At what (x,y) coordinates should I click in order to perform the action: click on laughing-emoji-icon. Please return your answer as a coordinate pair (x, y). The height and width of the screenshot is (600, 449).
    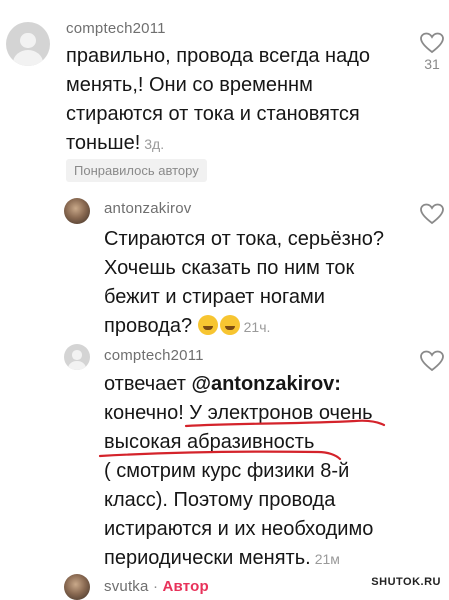
    Looking at the image, I should click on (207, 325).